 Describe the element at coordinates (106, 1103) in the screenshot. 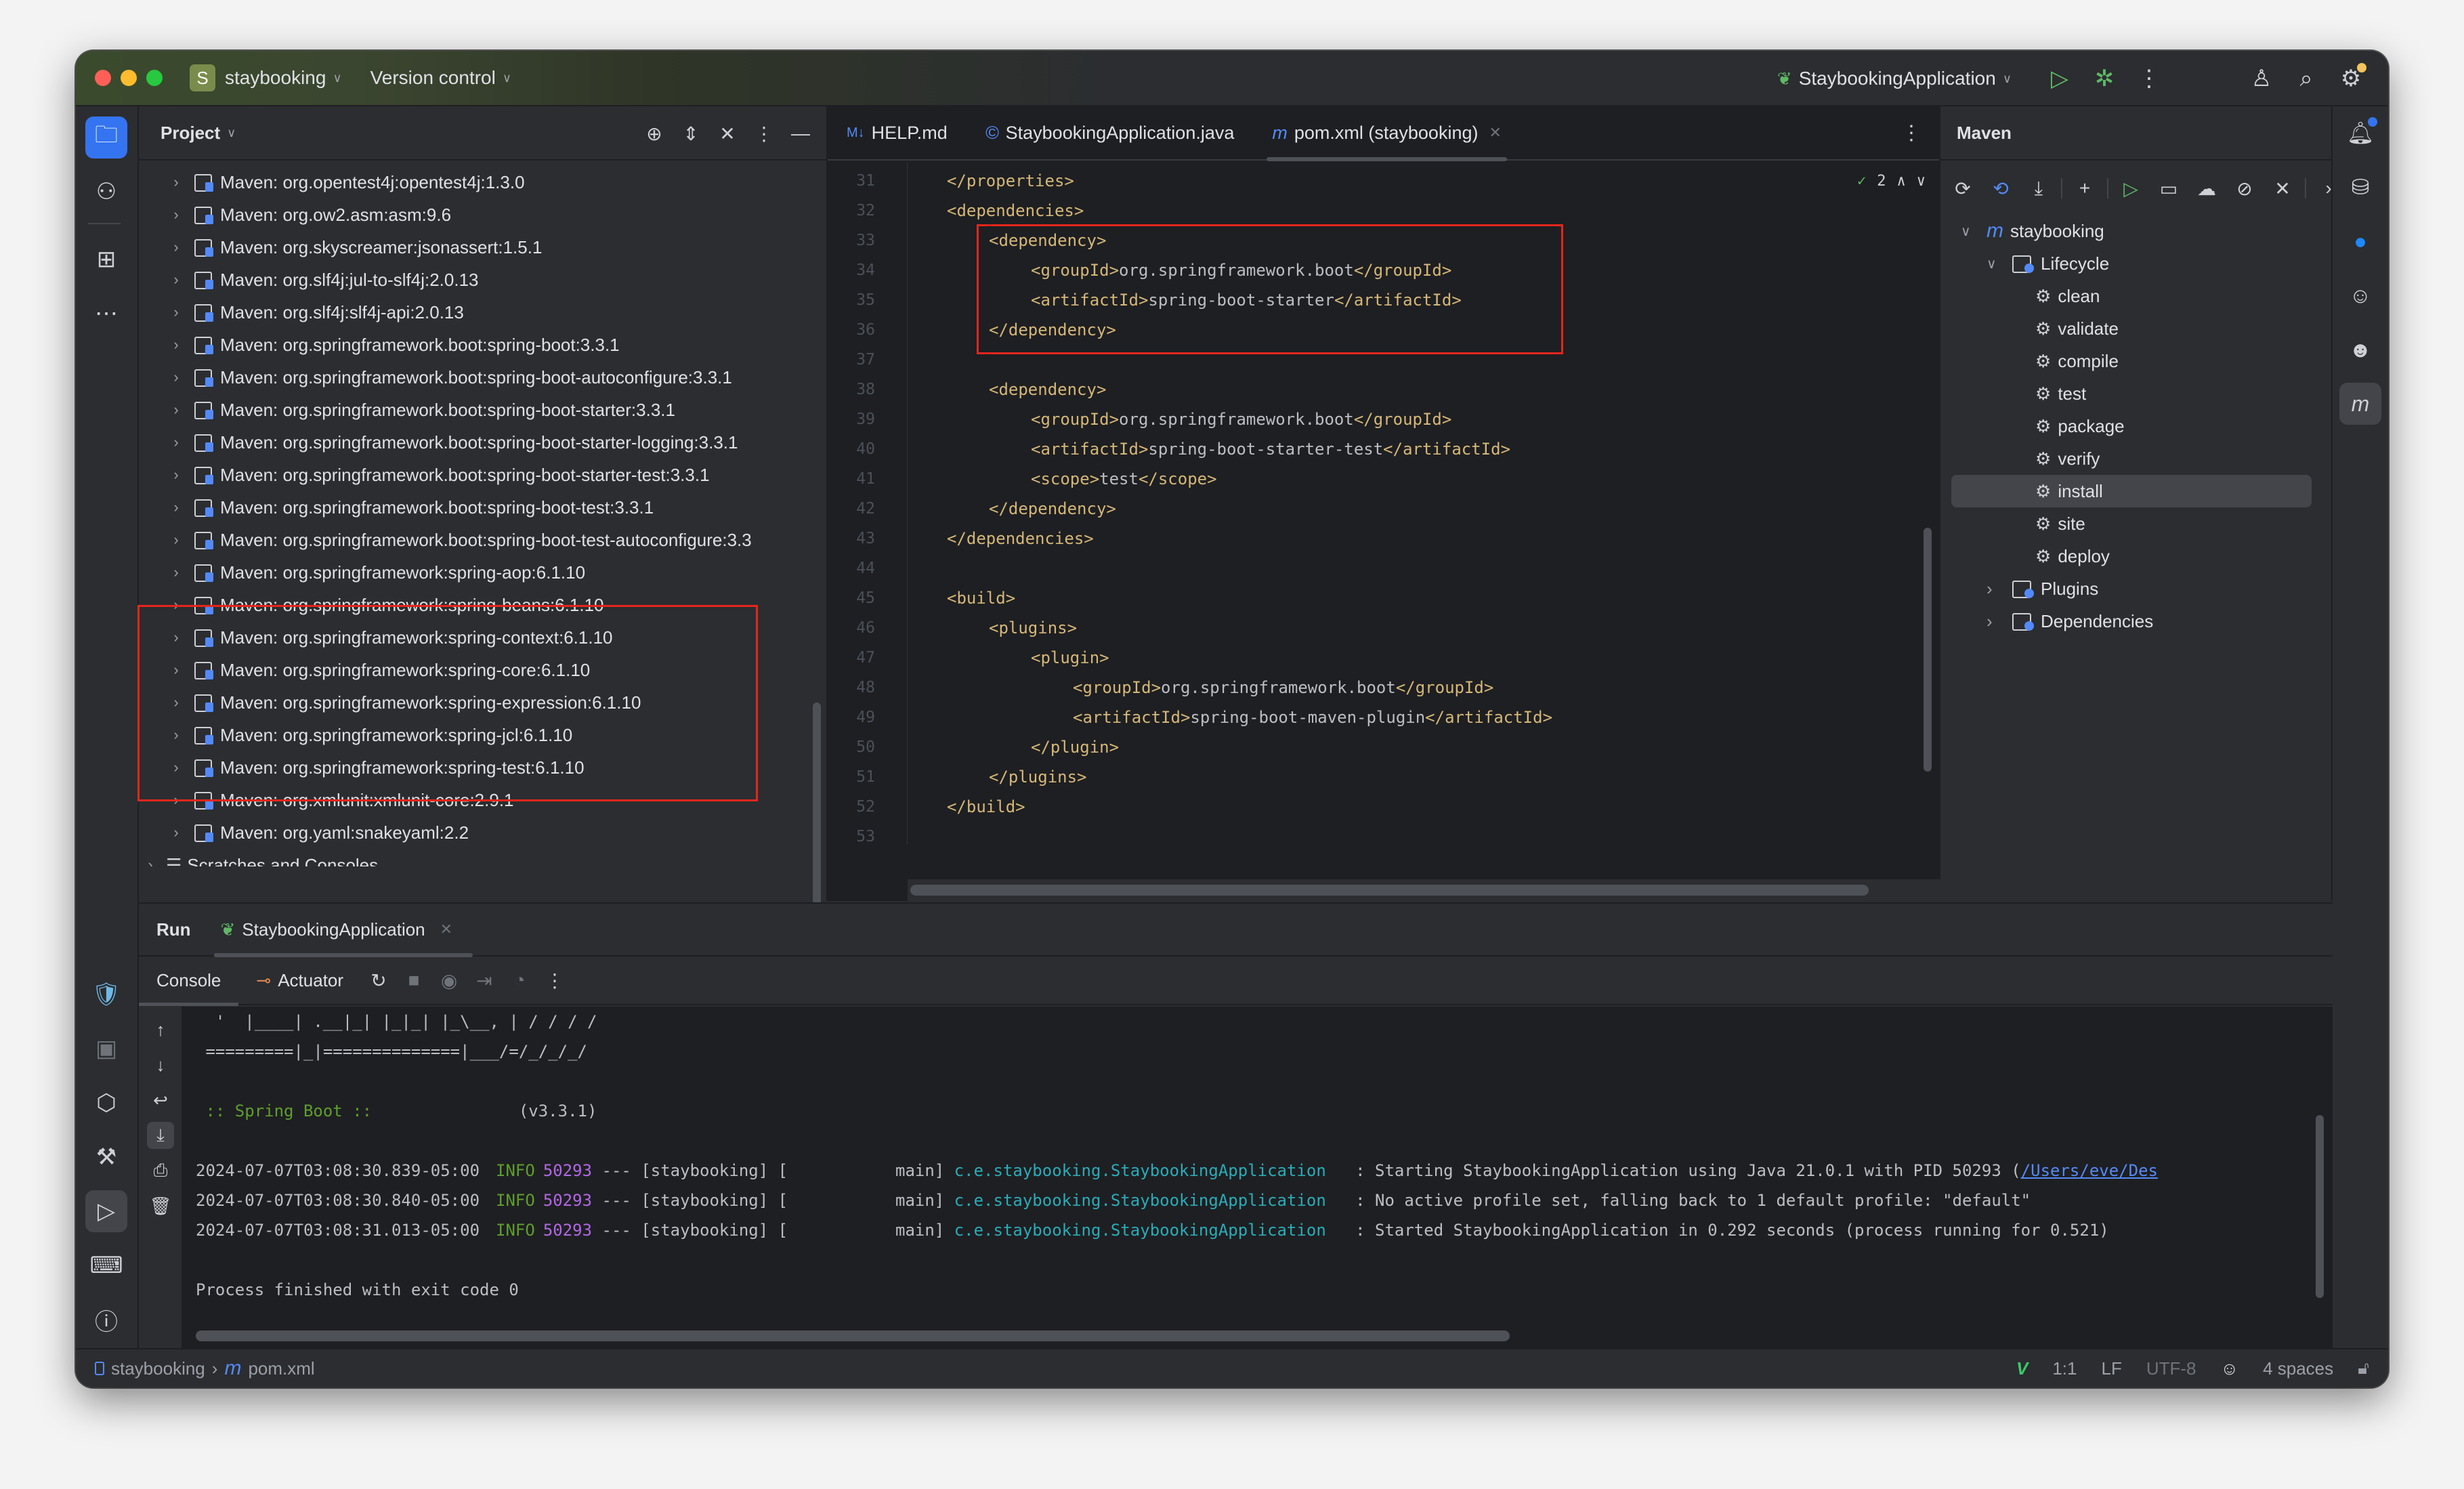

I see `services-tool-button: ⬡` at that location.